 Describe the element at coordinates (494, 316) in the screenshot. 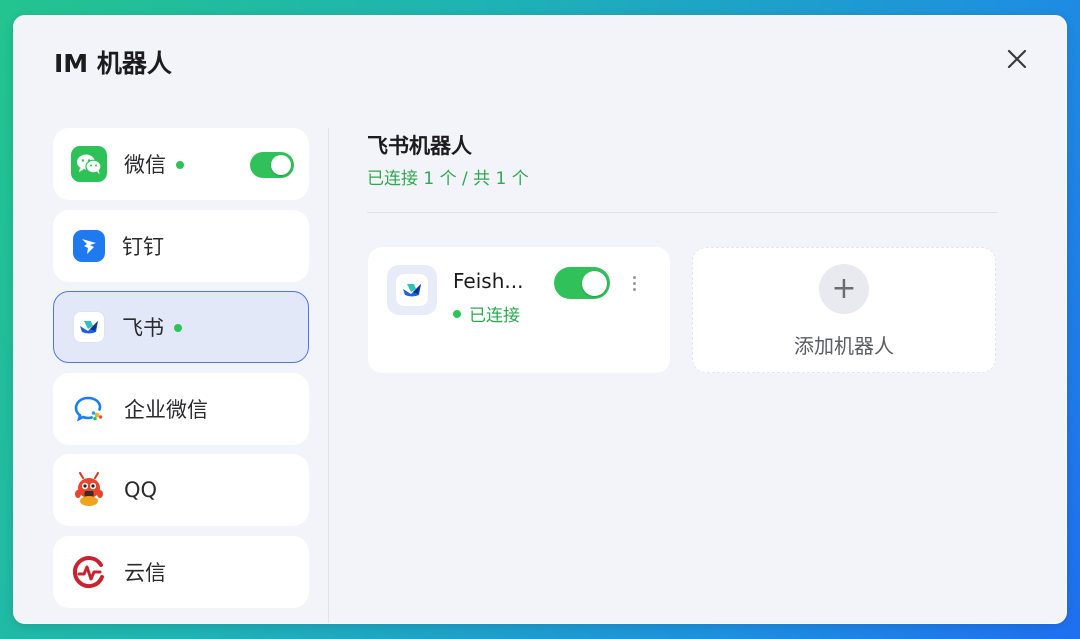

I see `bot-status-text: 已连接` at that location.